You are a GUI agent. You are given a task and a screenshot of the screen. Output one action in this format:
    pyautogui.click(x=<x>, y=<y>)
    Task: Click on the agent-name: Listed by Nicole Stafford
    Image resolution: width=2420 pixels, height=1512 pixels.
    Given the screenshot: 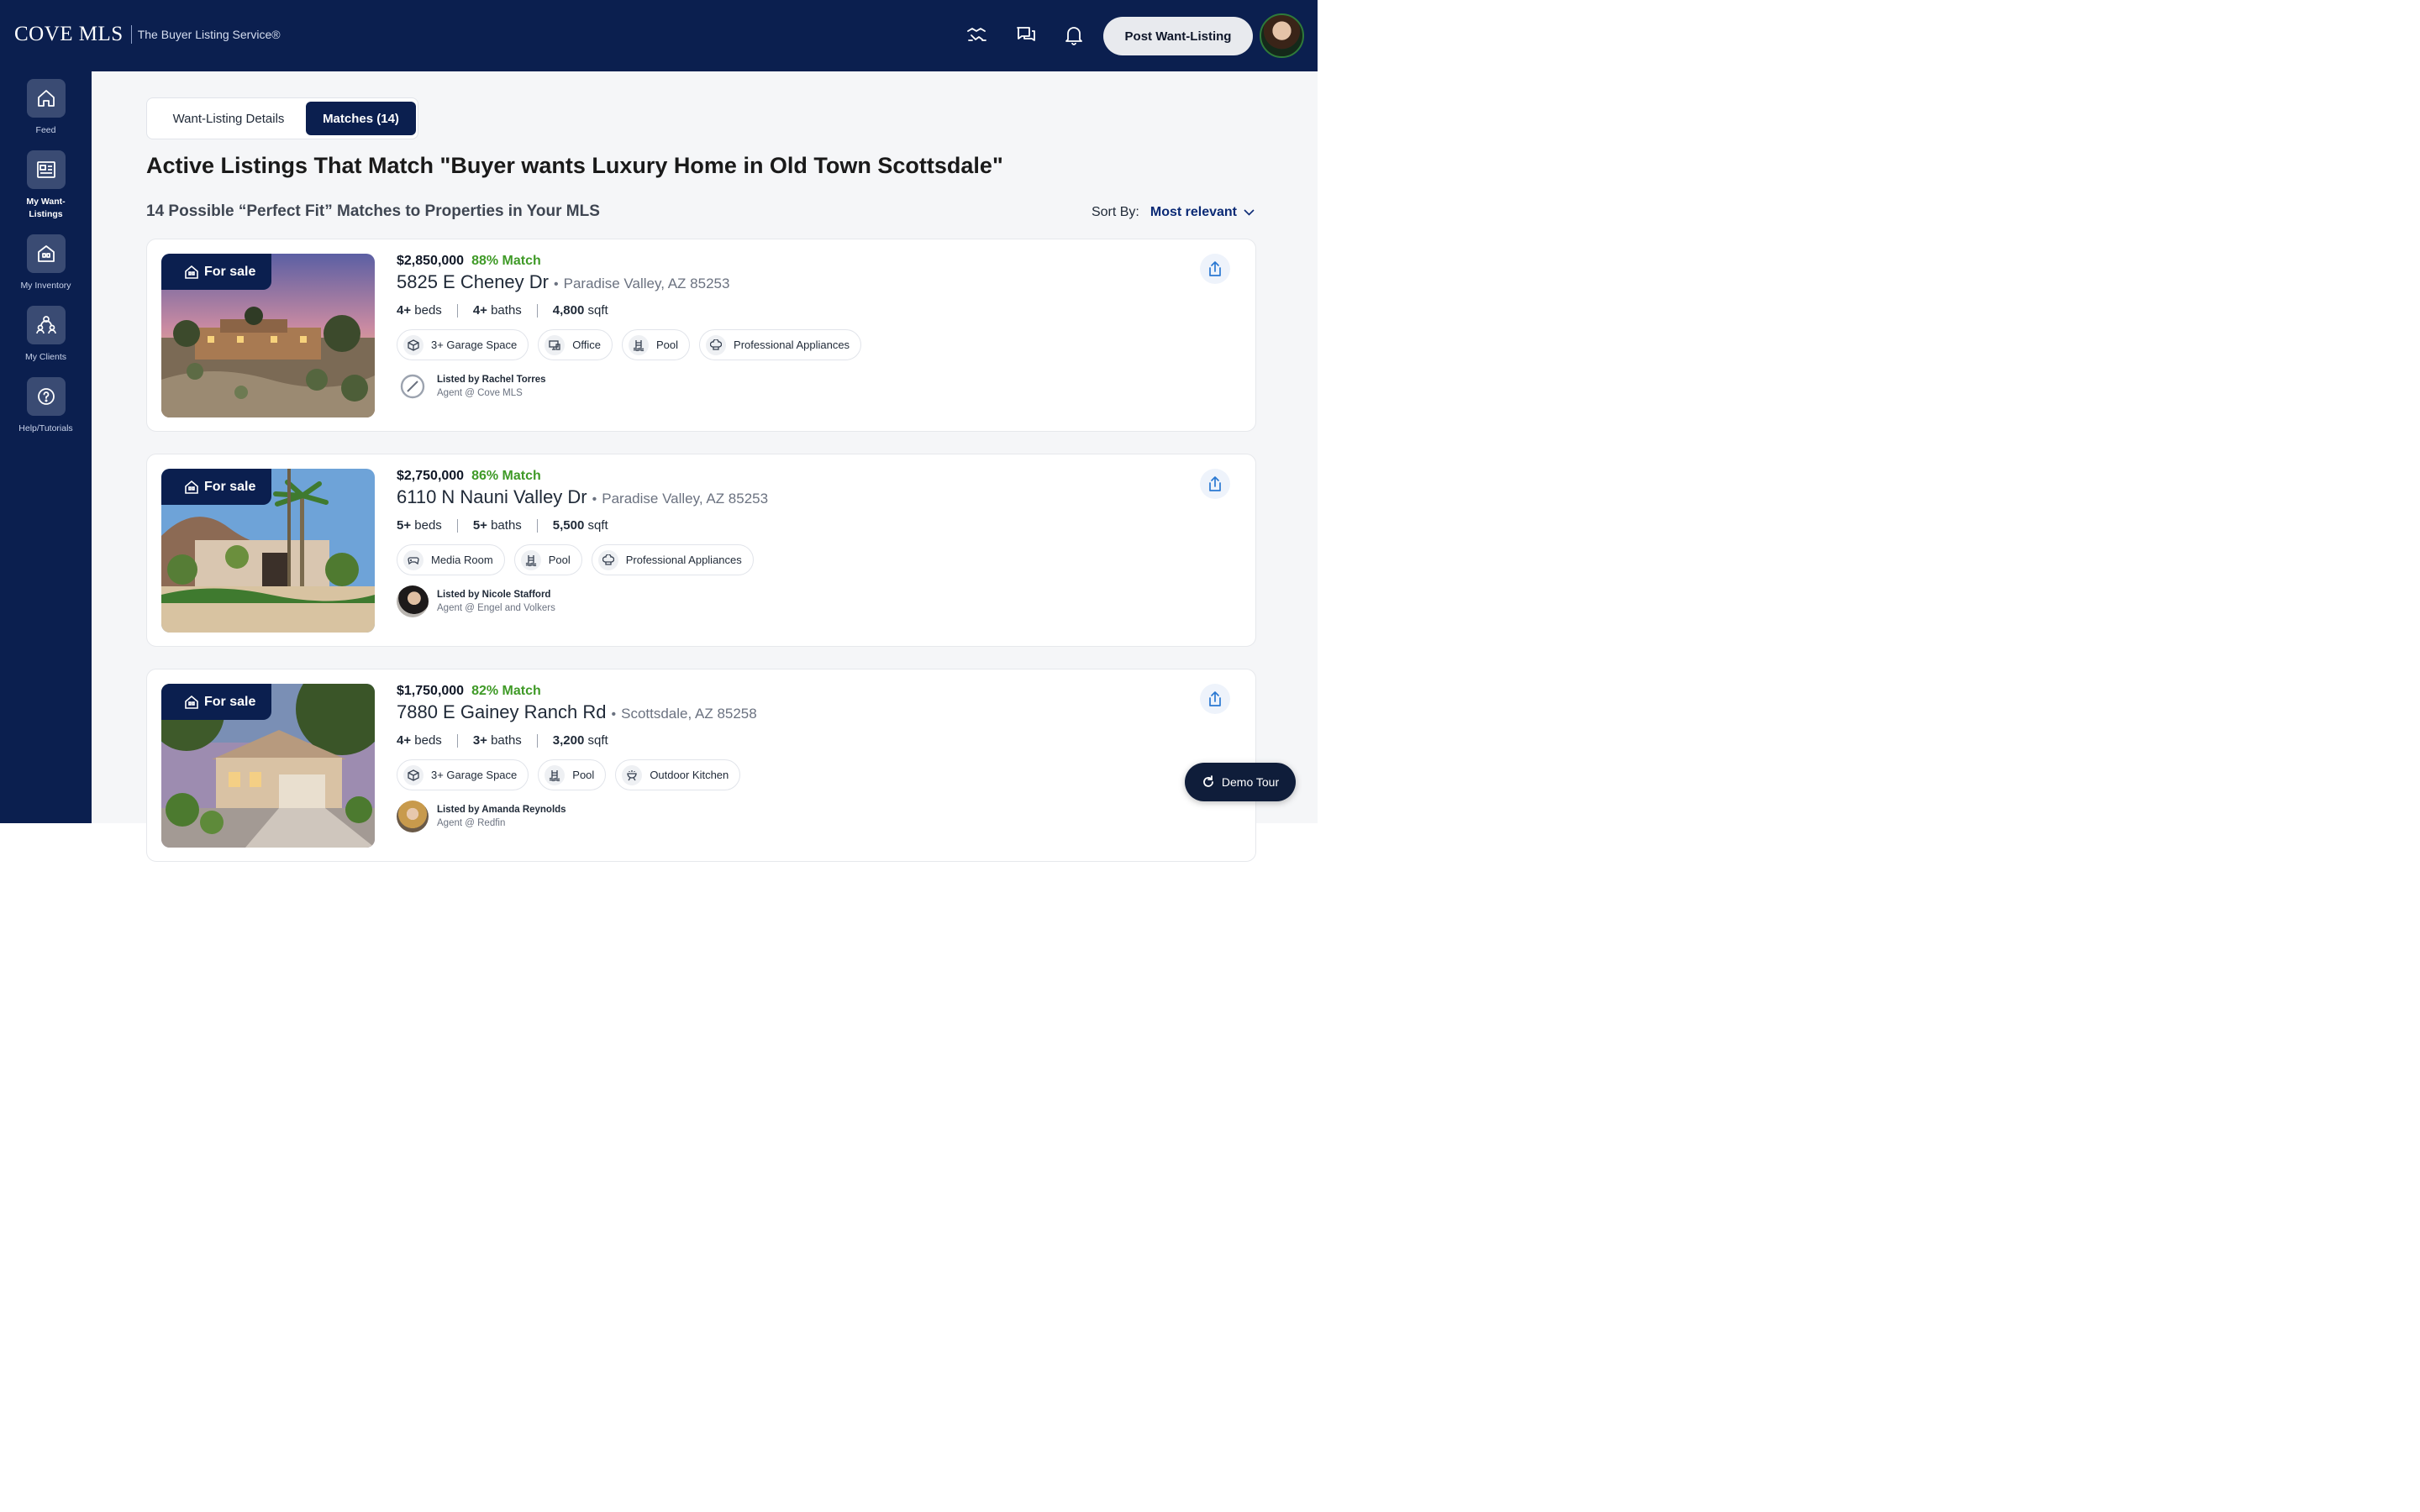 What is the action you would take?
    pyautogui.click(x=496, y=595)
    